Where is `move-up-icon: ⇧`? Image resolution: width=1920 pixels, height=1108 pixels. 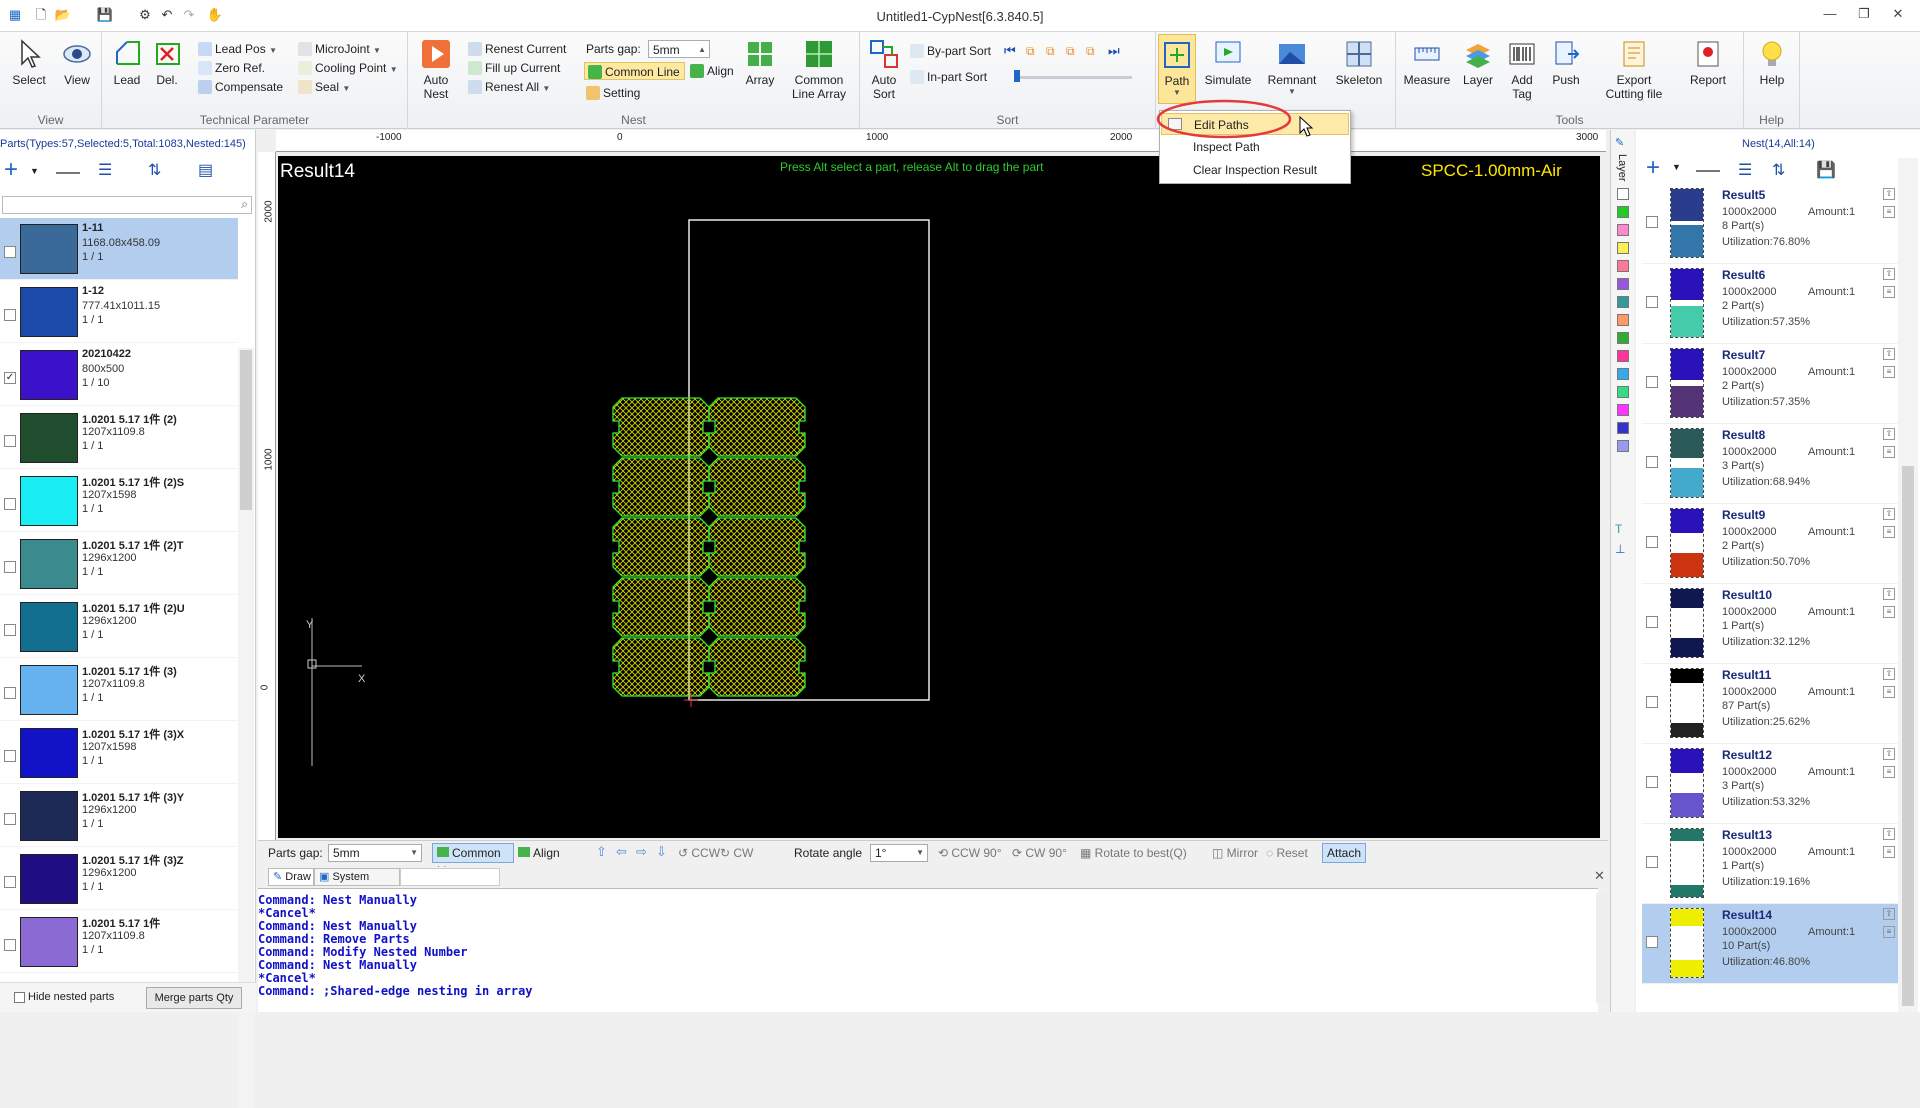 move-up-icon: ⇧ is located at coordinates (601, 852).